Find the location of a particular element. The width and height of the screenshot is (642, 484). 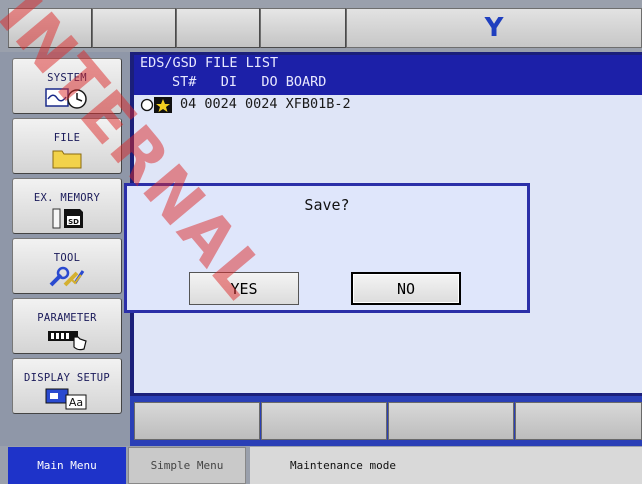

menu-button-display-setup: DISPLAY SETUP Aa is located at coordinates (67, 386).